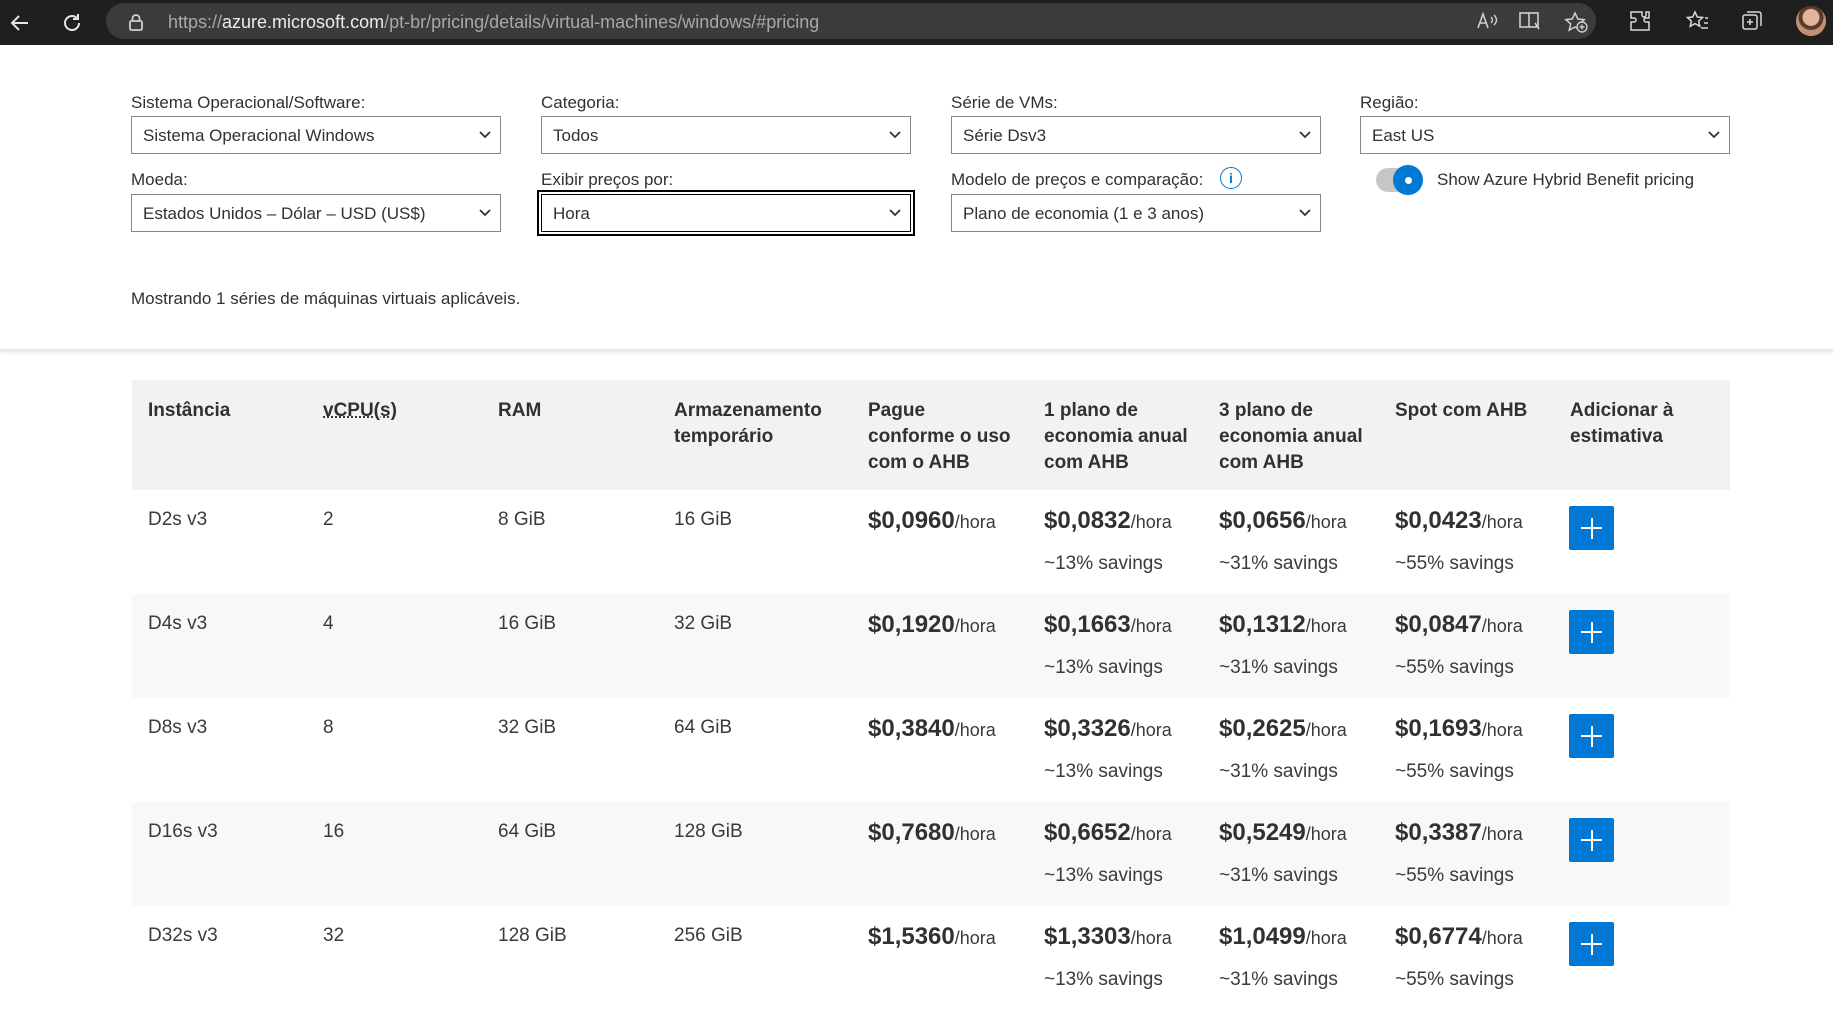 This screenshot has height=1010, width=1833. Describe the element at coordinates (708, 831) in the screenshot. I see `storage-value: 128 GiB` at that location.